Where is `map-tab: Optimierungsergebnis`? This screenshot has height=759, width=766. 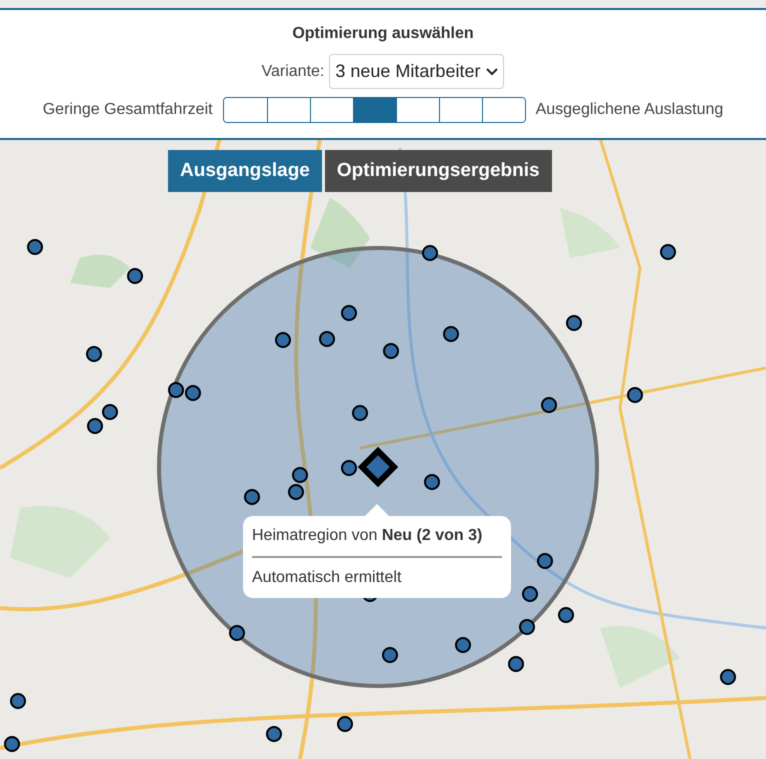 map-tab: Optimierungsergebnis is located at coordinates (438, 171).